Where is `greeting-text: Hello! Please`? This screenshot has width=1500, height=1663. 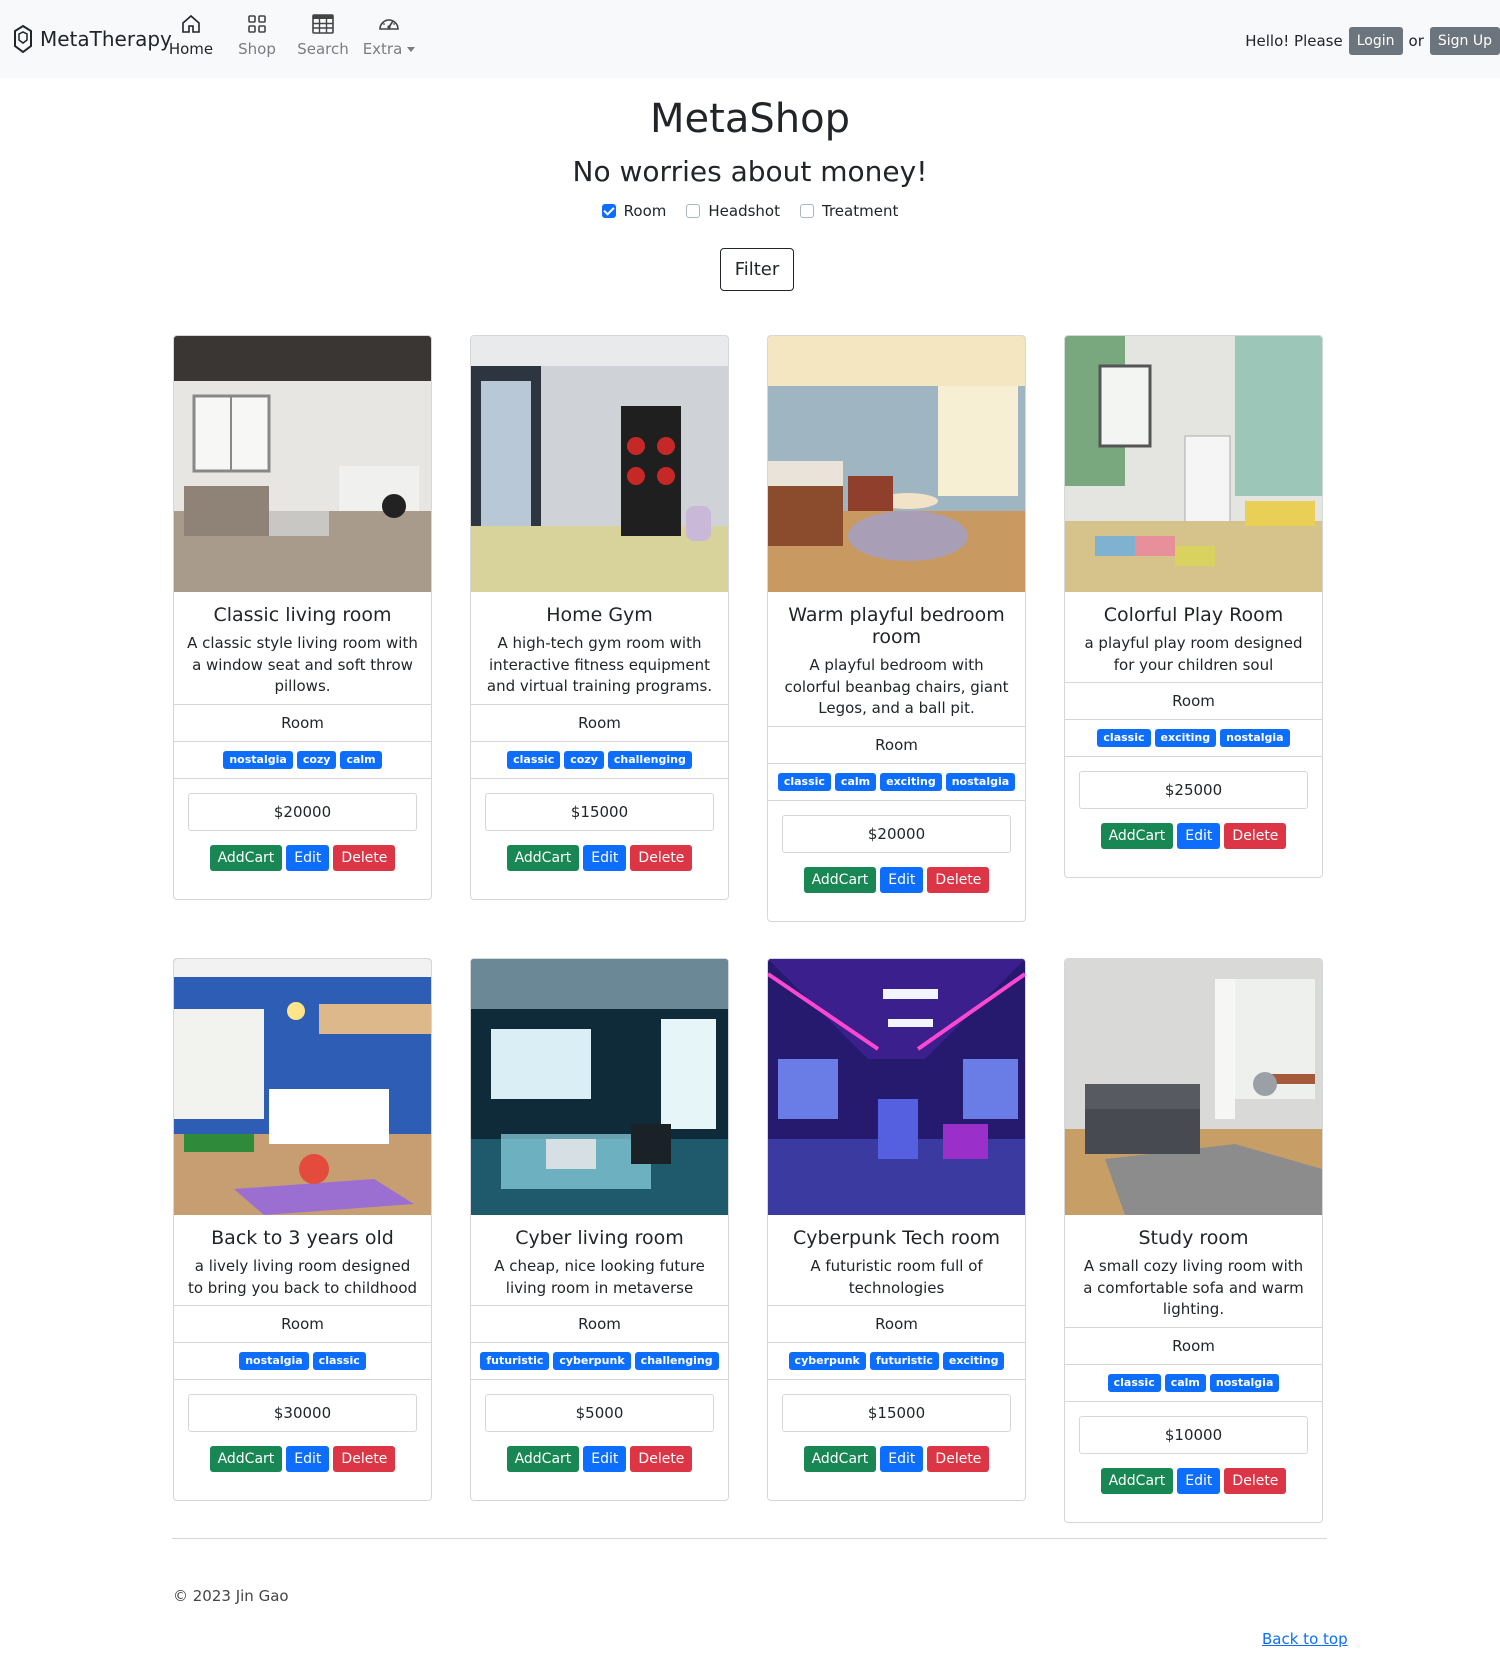
greeting-text: Hello! Please is located at coordinates (1294, 41).